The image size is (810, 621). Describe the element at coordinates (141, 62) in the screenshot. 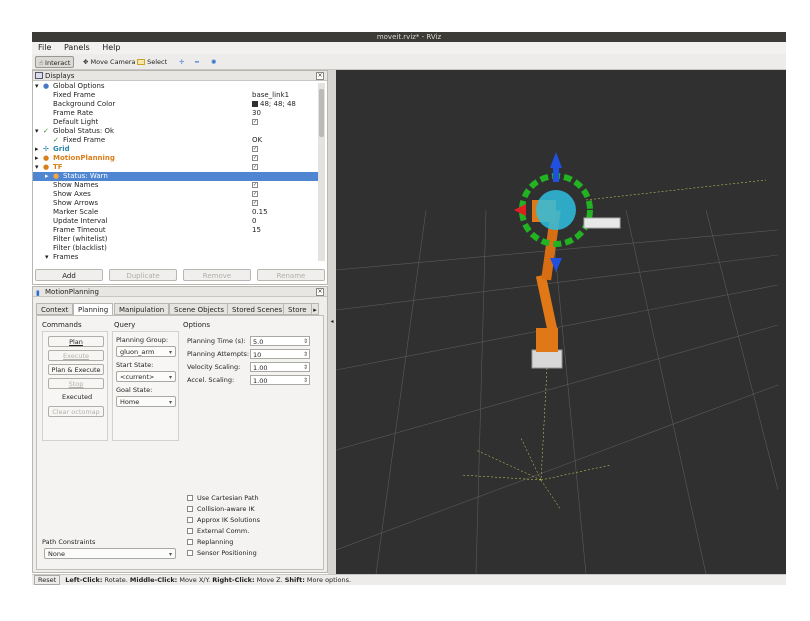

I see `select-icon` at that location.